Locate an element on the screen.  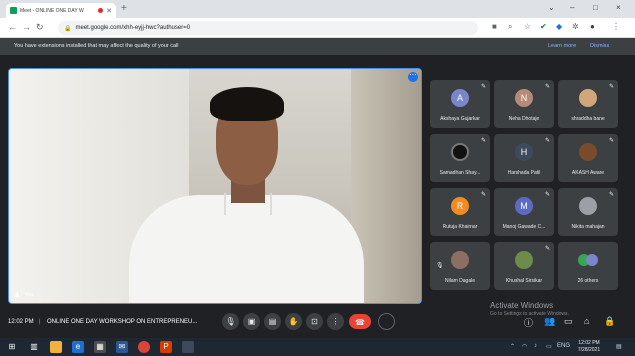
participant-tile: ✎ AKASH Aware is located at coordinates (588, 158).